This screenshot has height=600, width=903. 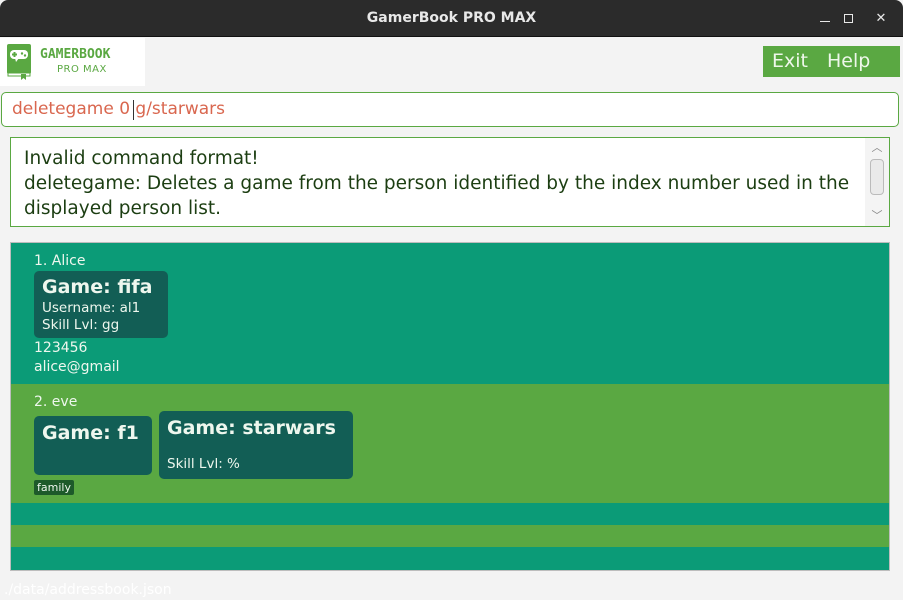 I want to click on maximize-button, so click(x=848, y=18).